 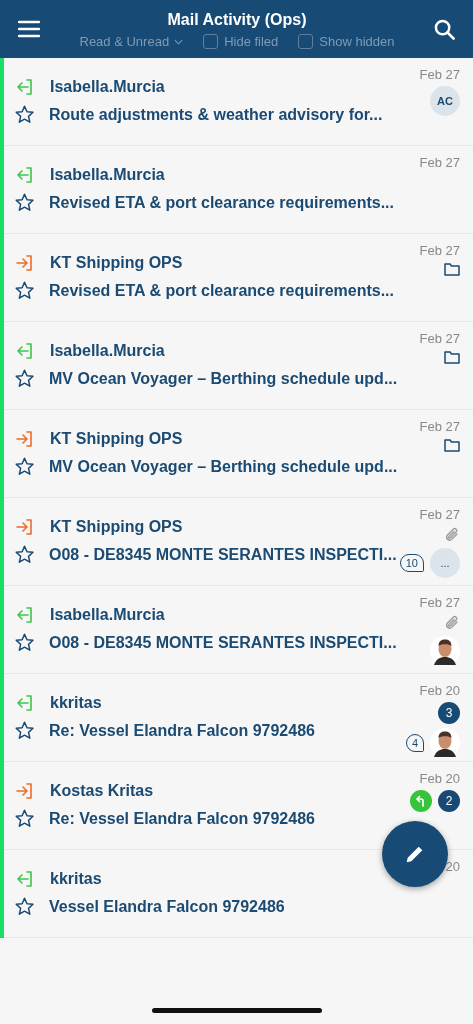 What do you see at coordinates (167, 906) in the screenshot?
I see `subject-text: Vessel Elandra Falcon 9792486` at bounding box center [167, 906].